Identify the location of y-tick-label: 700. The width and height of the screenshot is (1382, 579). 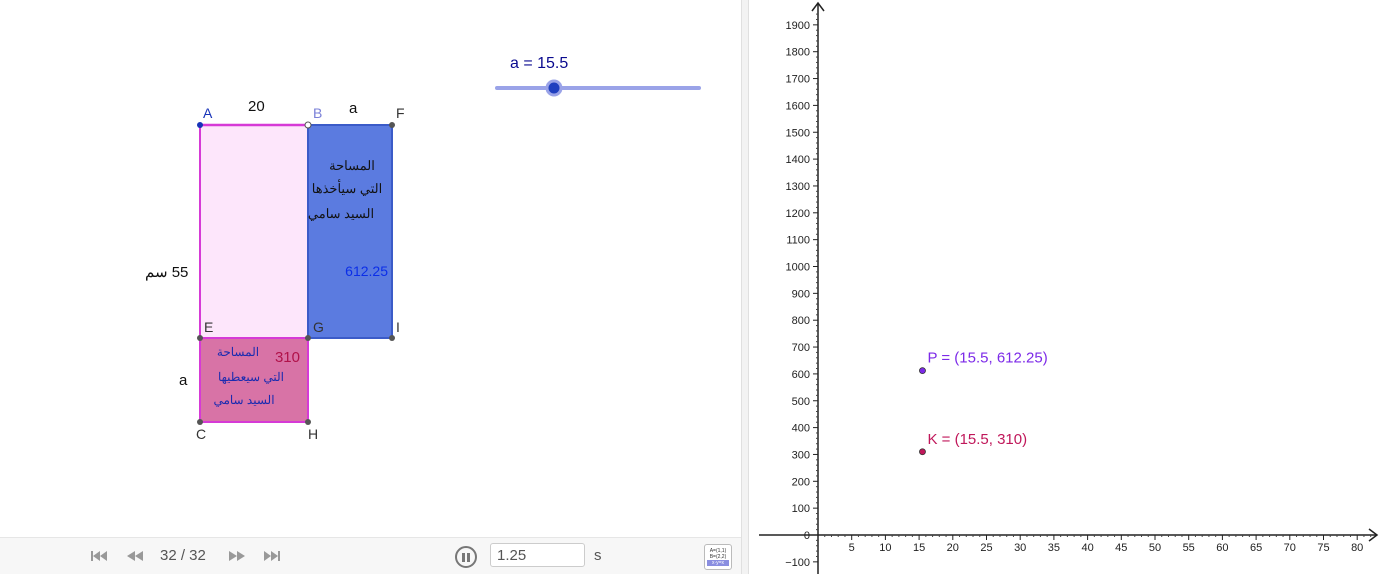
(801, 348).